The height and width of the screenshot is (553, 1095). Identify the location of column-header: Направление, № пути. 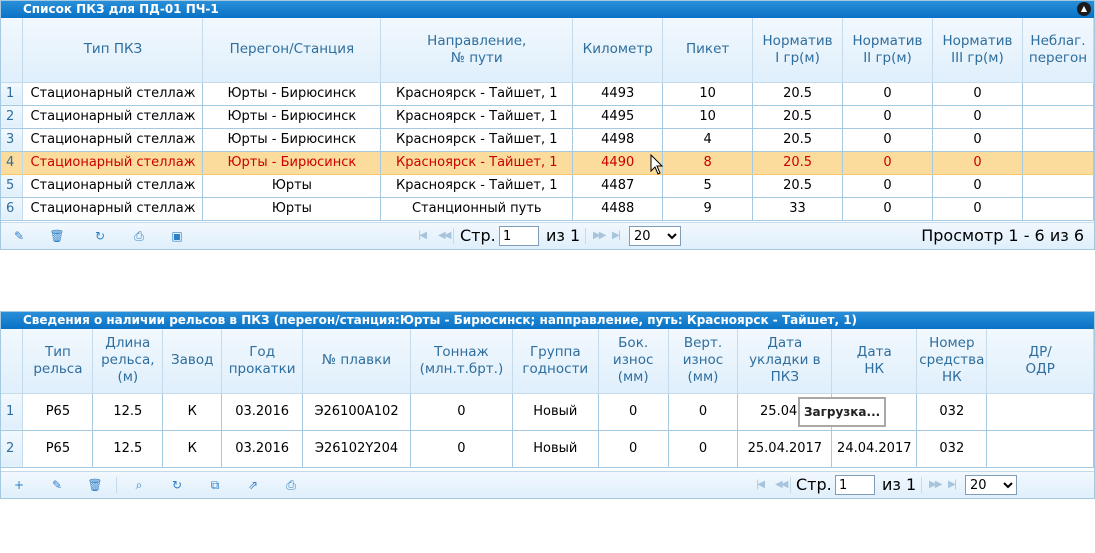
(477, 50).